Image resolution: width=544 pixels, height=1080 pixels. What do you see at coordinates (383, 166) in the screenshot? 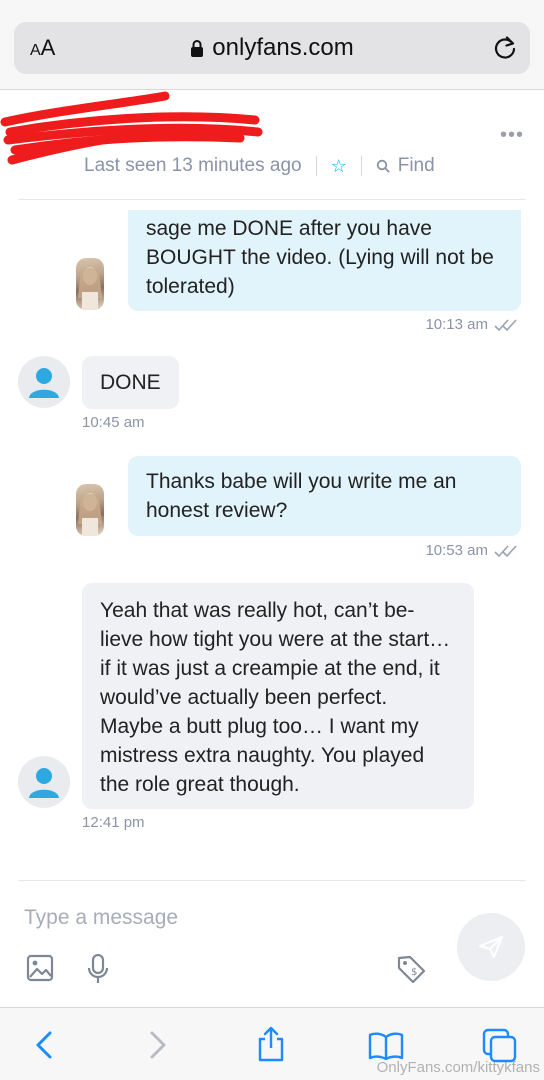
I see `search-icon` at bounding box center [383, 166].